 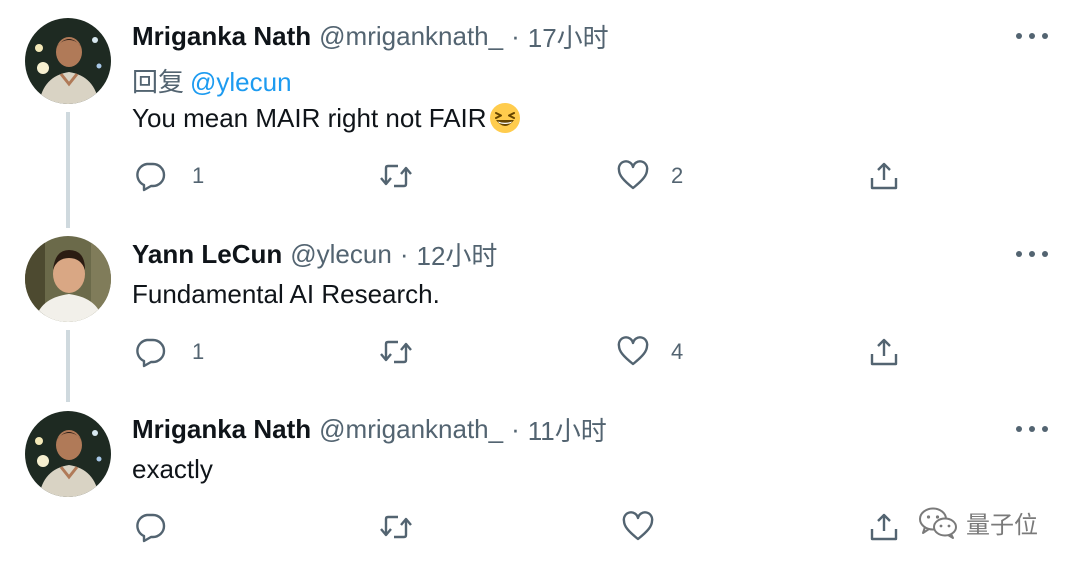 I want to click on grinning-squinting-face-emoji, so click(x=505, y=118).